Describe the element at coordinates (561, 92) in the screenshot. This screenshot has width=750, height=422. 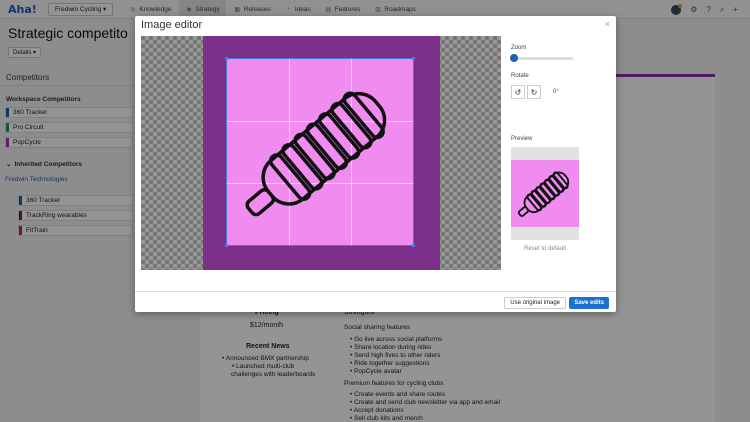
I see `rotate-controls: ↺ ↻ 0°` at that location.